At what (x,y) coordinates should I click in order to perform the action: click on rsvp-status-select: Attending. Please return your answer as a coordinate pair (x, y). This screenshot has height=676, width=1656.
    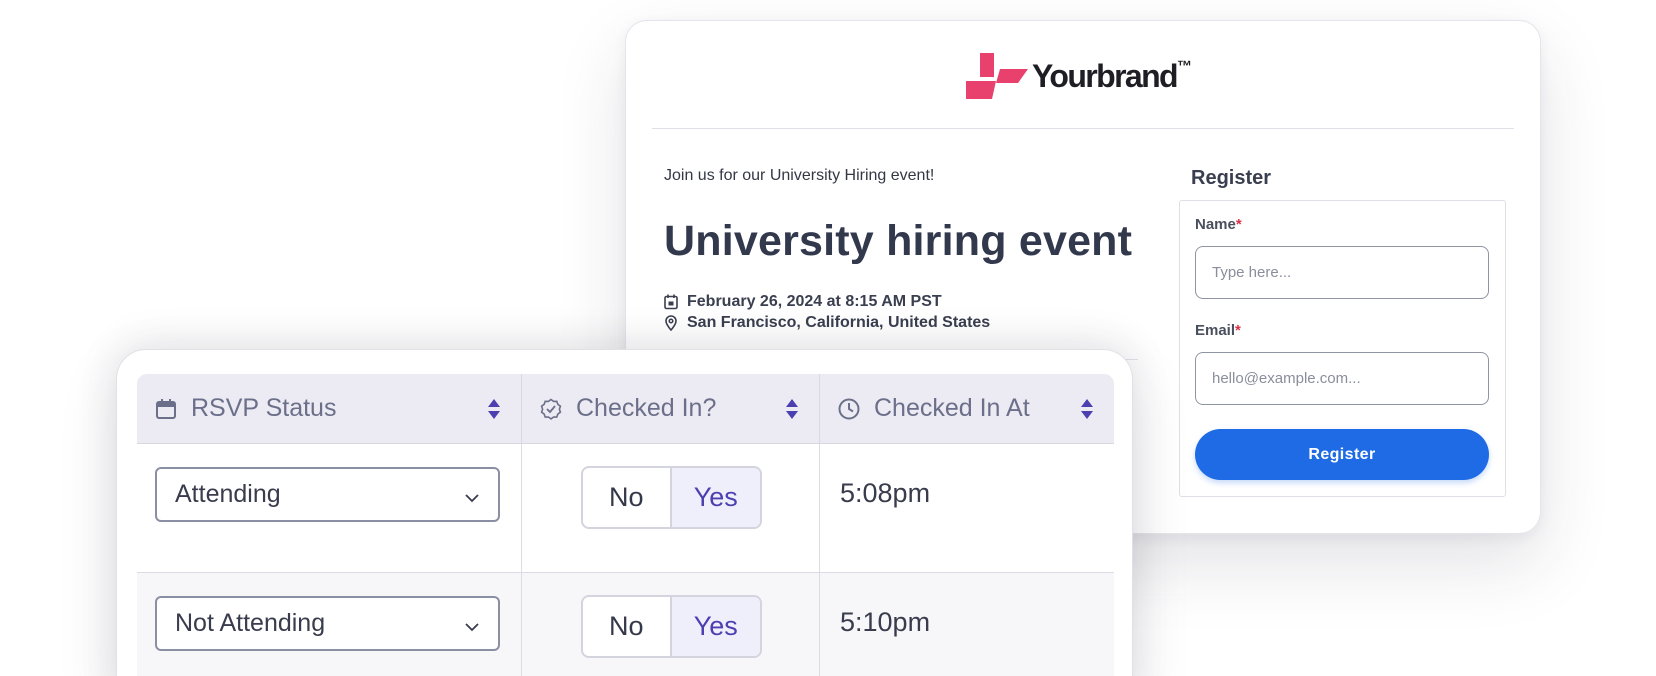
    Looking at the image, I should click on (327, 494).